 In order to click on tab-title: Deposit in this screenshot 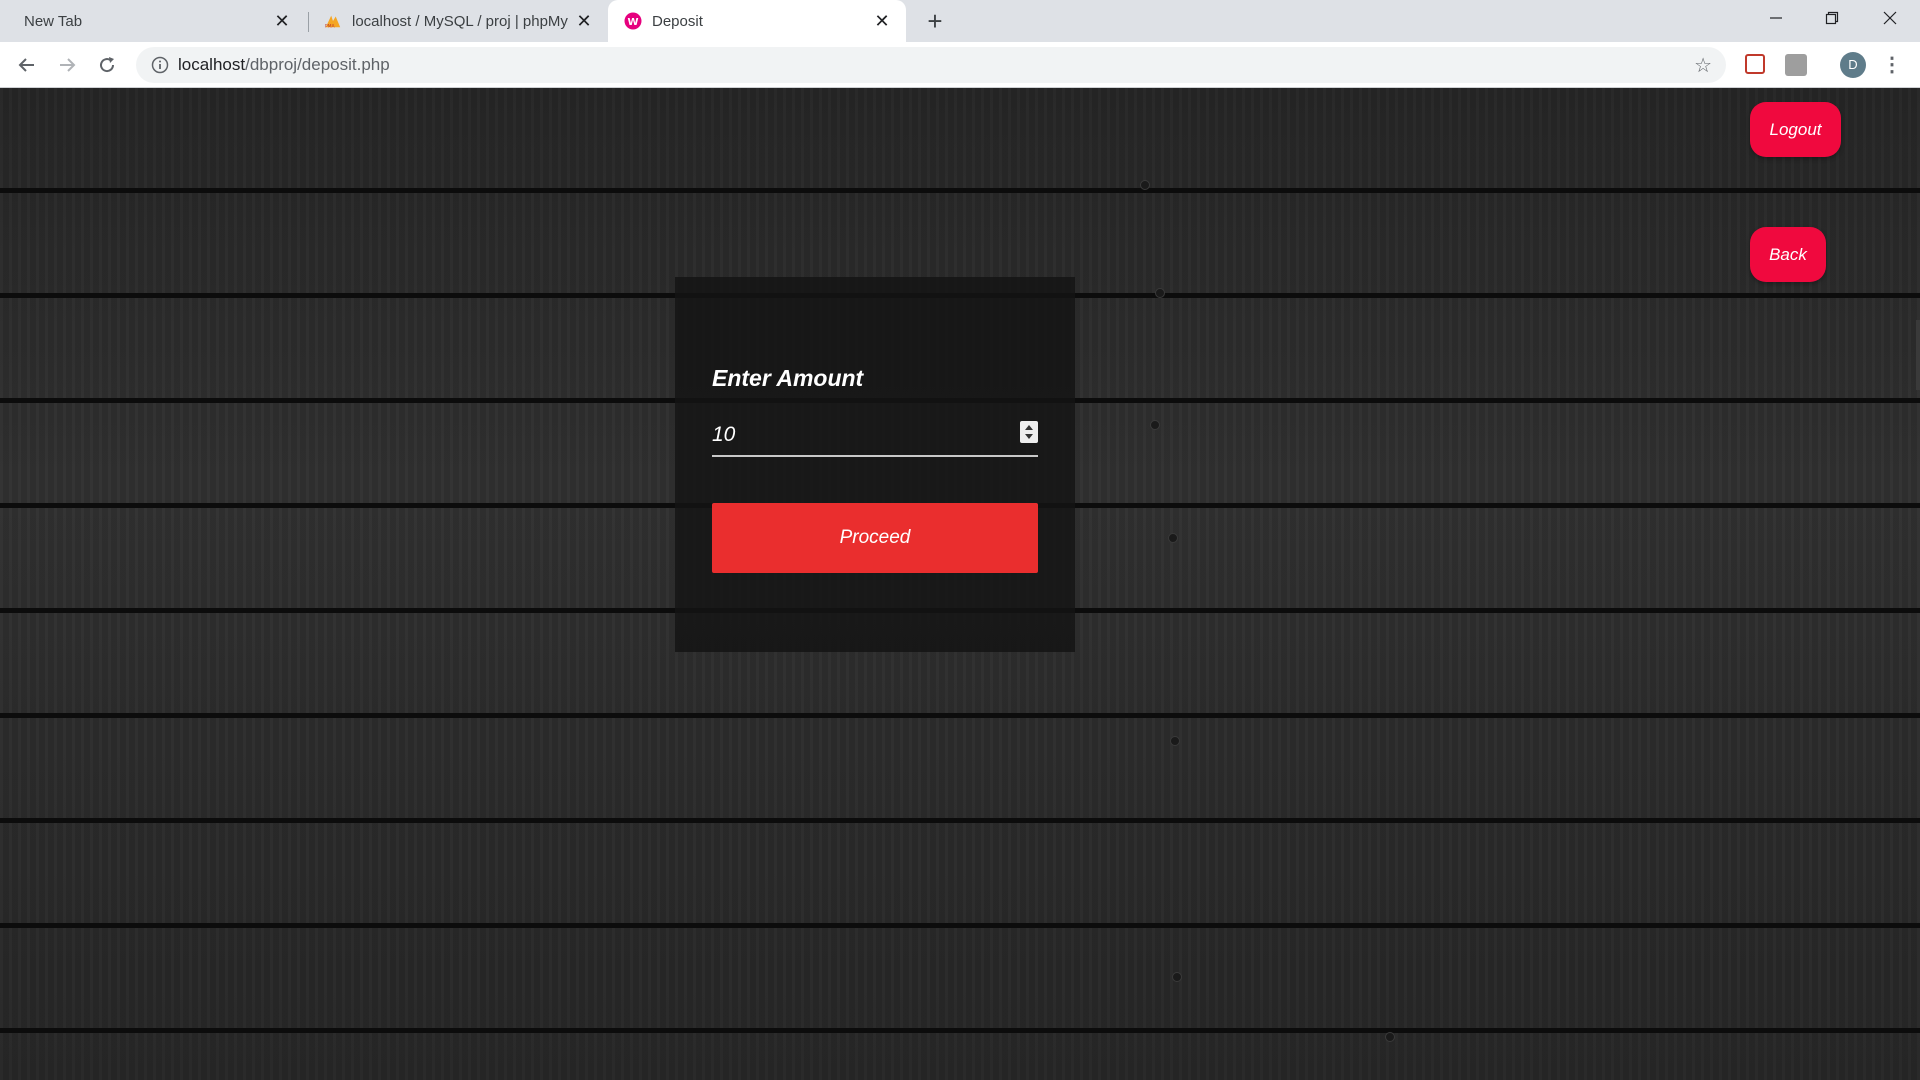, I will do `click(677, 21)`.